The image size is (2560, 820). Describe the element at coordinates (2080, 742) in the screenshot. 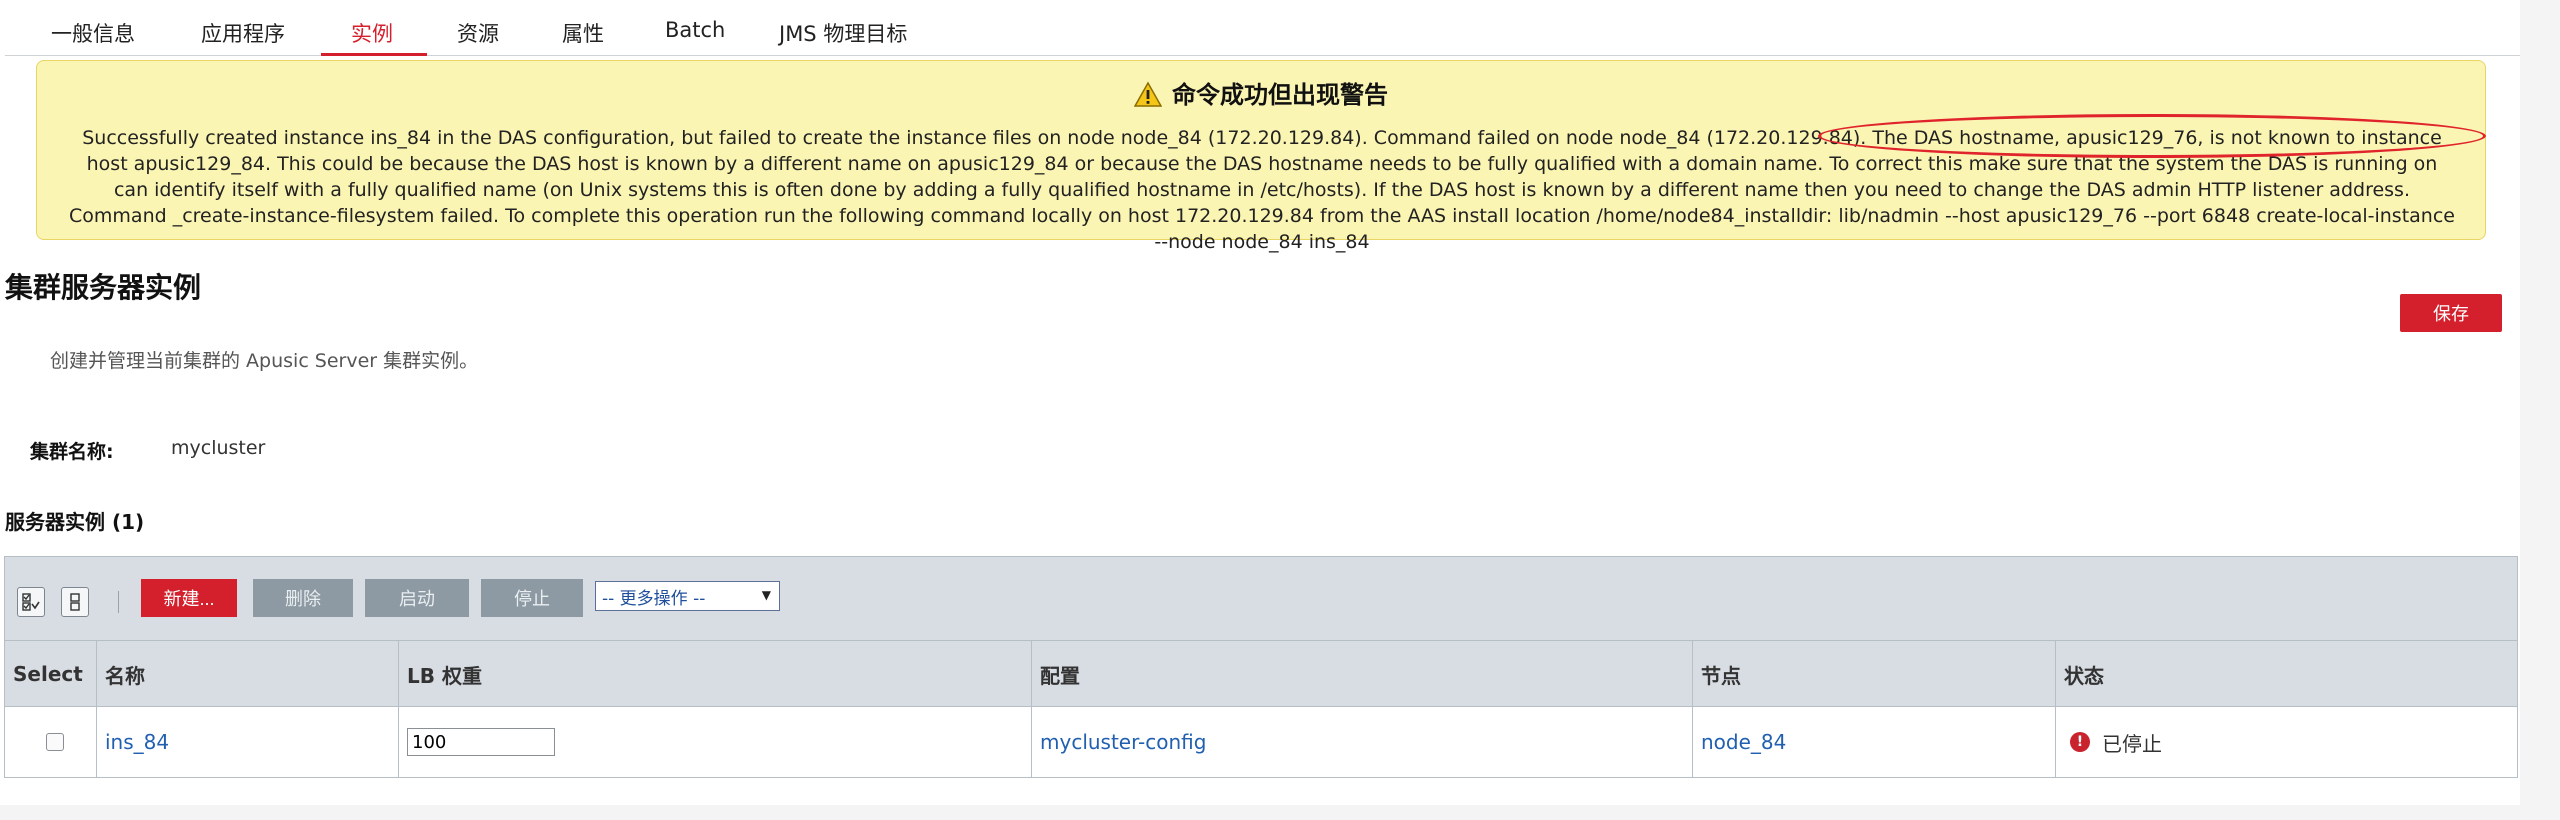

I see `error-status-icon: !` at that location.